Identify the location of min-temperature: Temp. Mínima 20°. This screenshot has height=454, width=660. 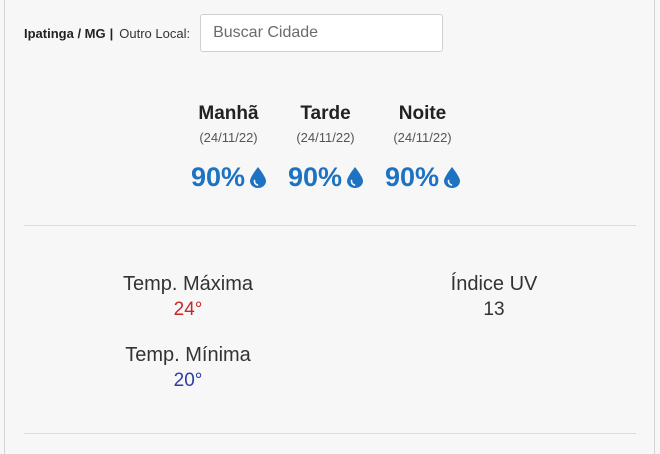
(188, 368).